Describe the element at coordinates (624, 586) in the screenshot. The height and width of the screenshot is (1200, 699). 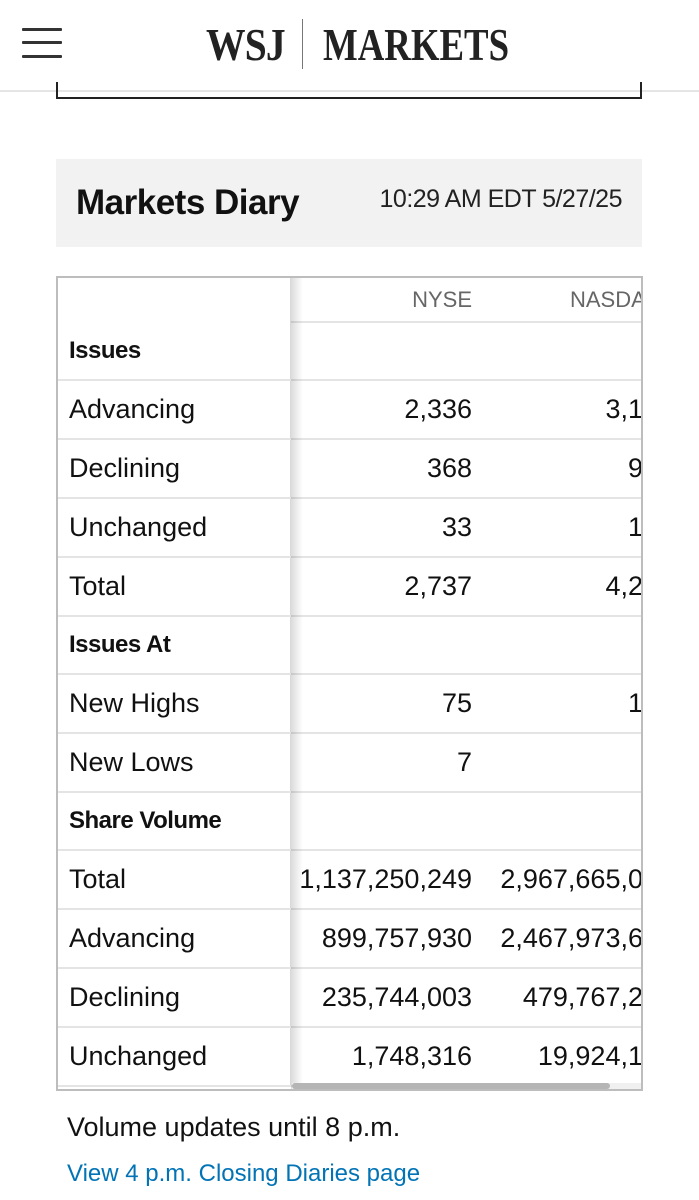
I see `nasdaq-value: 4,21` at that location.